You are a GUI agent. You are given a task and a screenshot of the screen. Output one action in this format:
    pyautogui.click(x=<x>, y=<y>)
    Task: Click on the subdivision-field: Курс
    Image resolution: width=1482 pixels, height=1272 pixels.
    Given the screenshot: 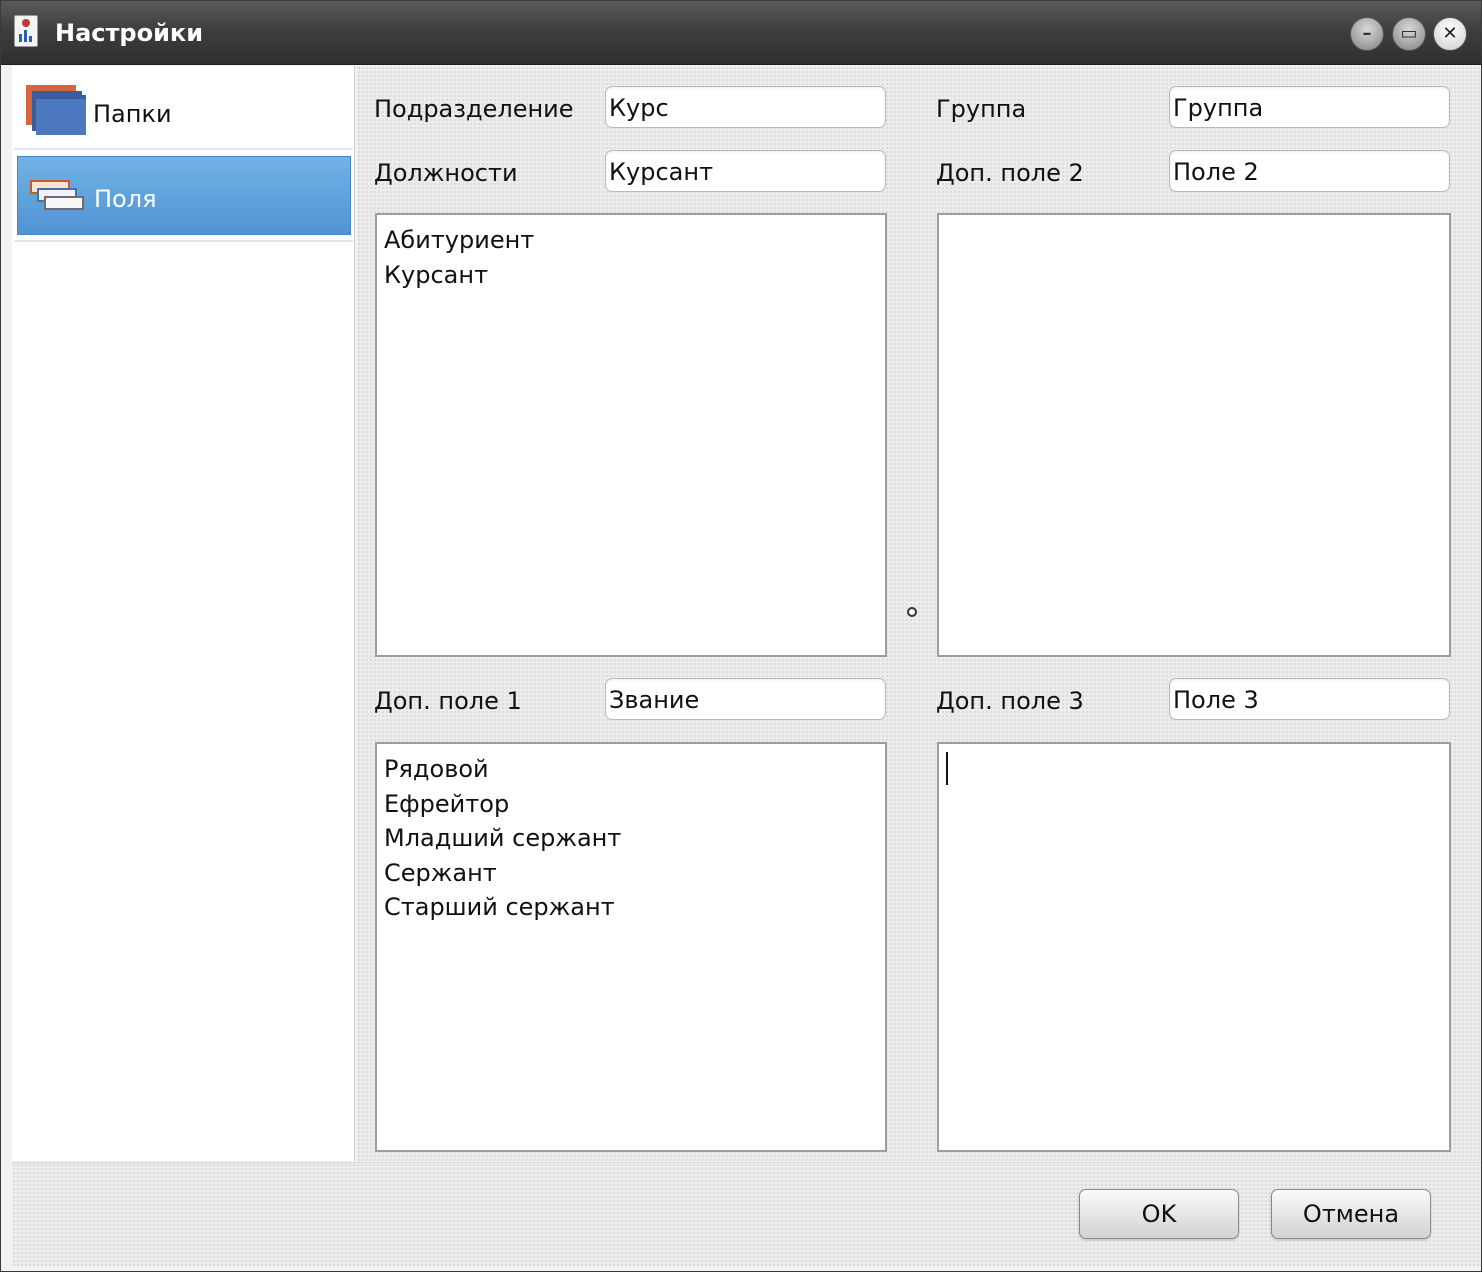 What is the action you would take?
    pyautogui.click(x=745, y=107)
    